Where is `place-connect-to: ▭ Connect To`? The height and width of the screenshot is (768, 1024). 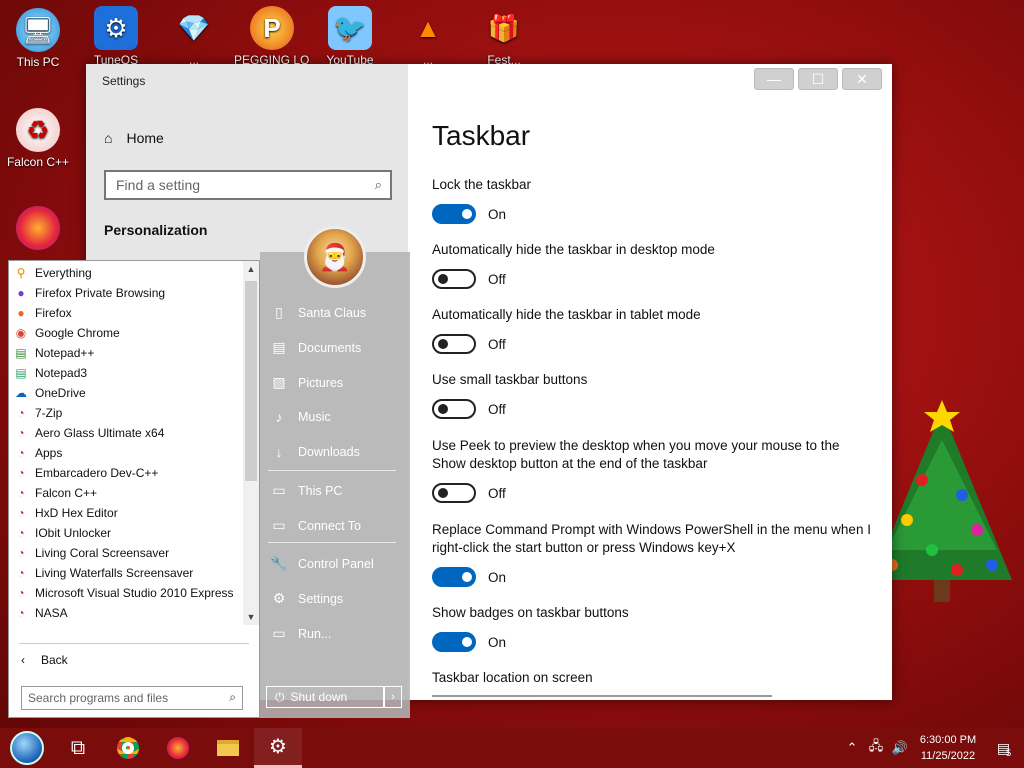
place-connect-to: ▭ Connect To is located at coordinates (315, 525).